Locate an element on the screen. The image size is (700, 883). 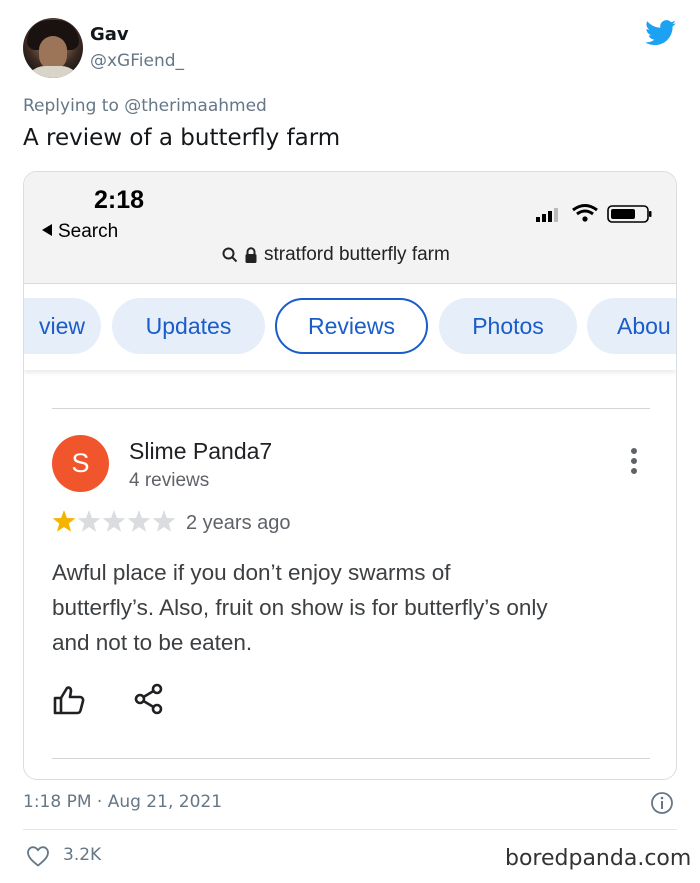
like-count: 3.2K is located at coordinates (82, 855).